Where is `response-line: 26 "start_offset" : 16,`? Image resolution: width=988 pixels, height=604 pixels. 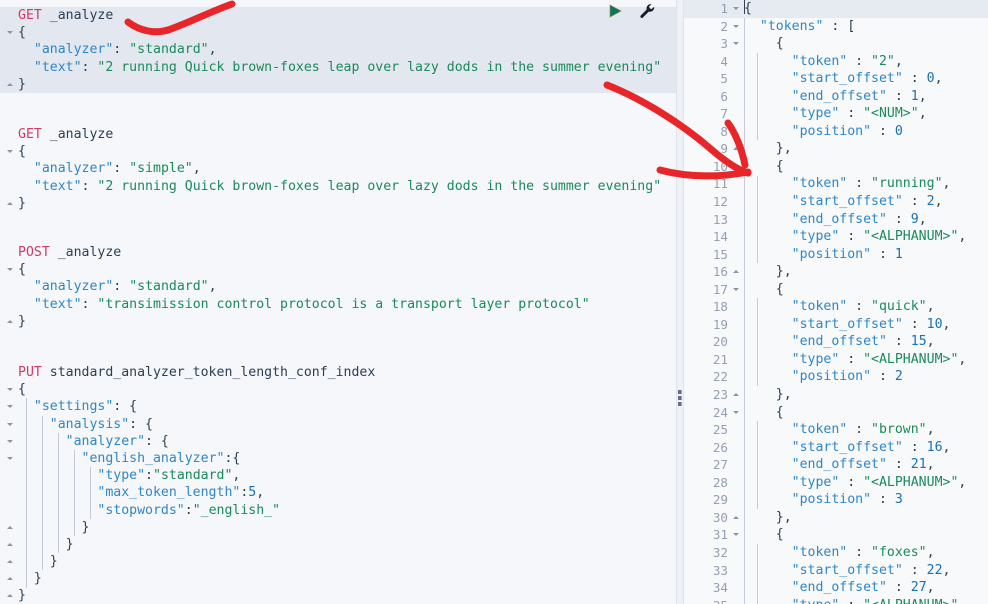
response-line: 26 "start_offset" : 16, is located at coordinates (836, 448).